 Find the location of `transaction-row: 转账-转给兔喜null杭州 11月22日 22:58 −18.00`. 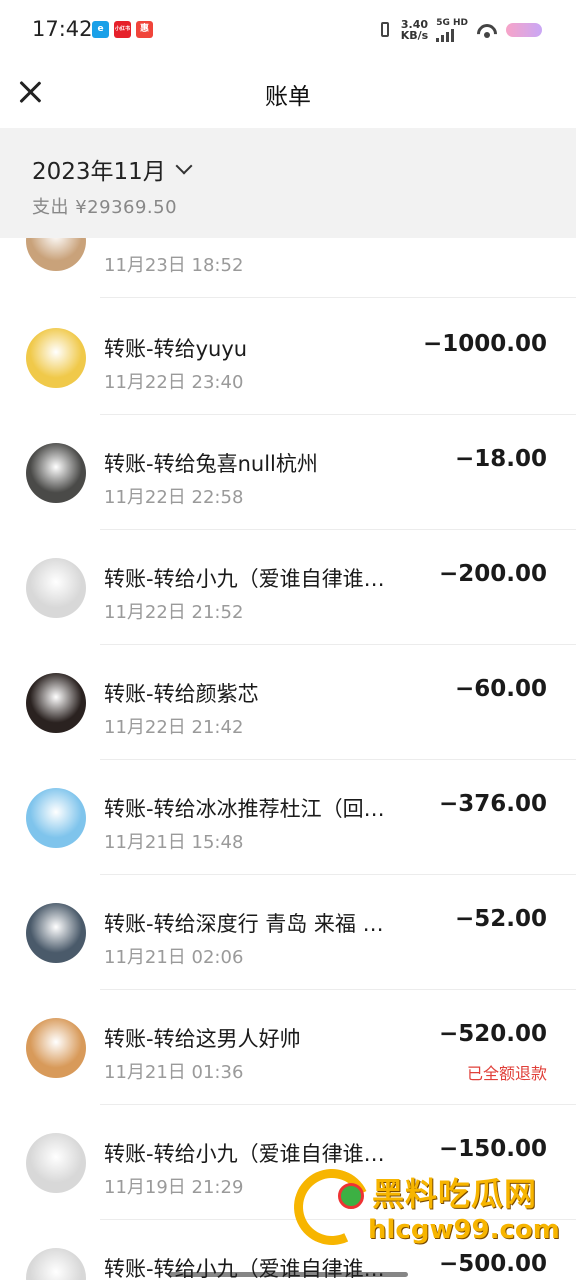

transaction-row: 转账-转给兔喜null杭州 11月22日 22:58 −18.00 is located at coordinates (288, 472).